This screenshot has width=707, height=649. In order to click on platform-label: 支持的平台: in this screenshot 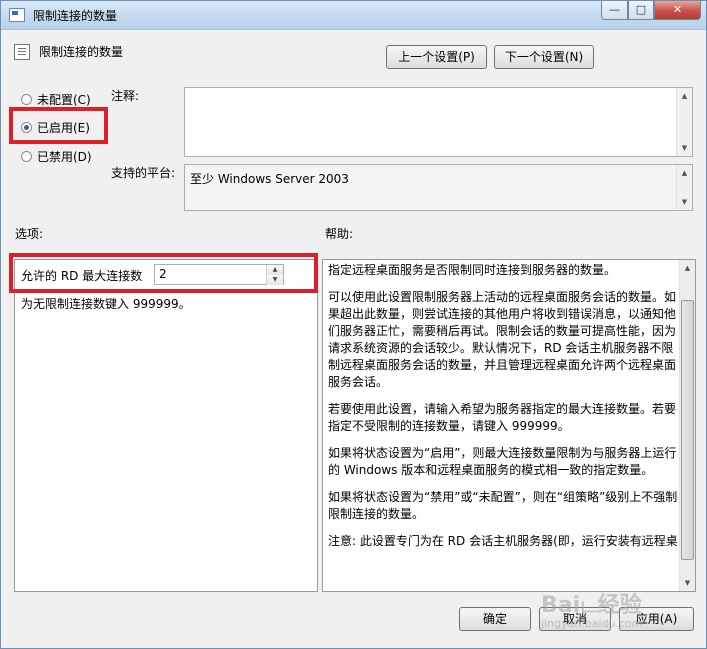, I will do `click(143, 173)`.